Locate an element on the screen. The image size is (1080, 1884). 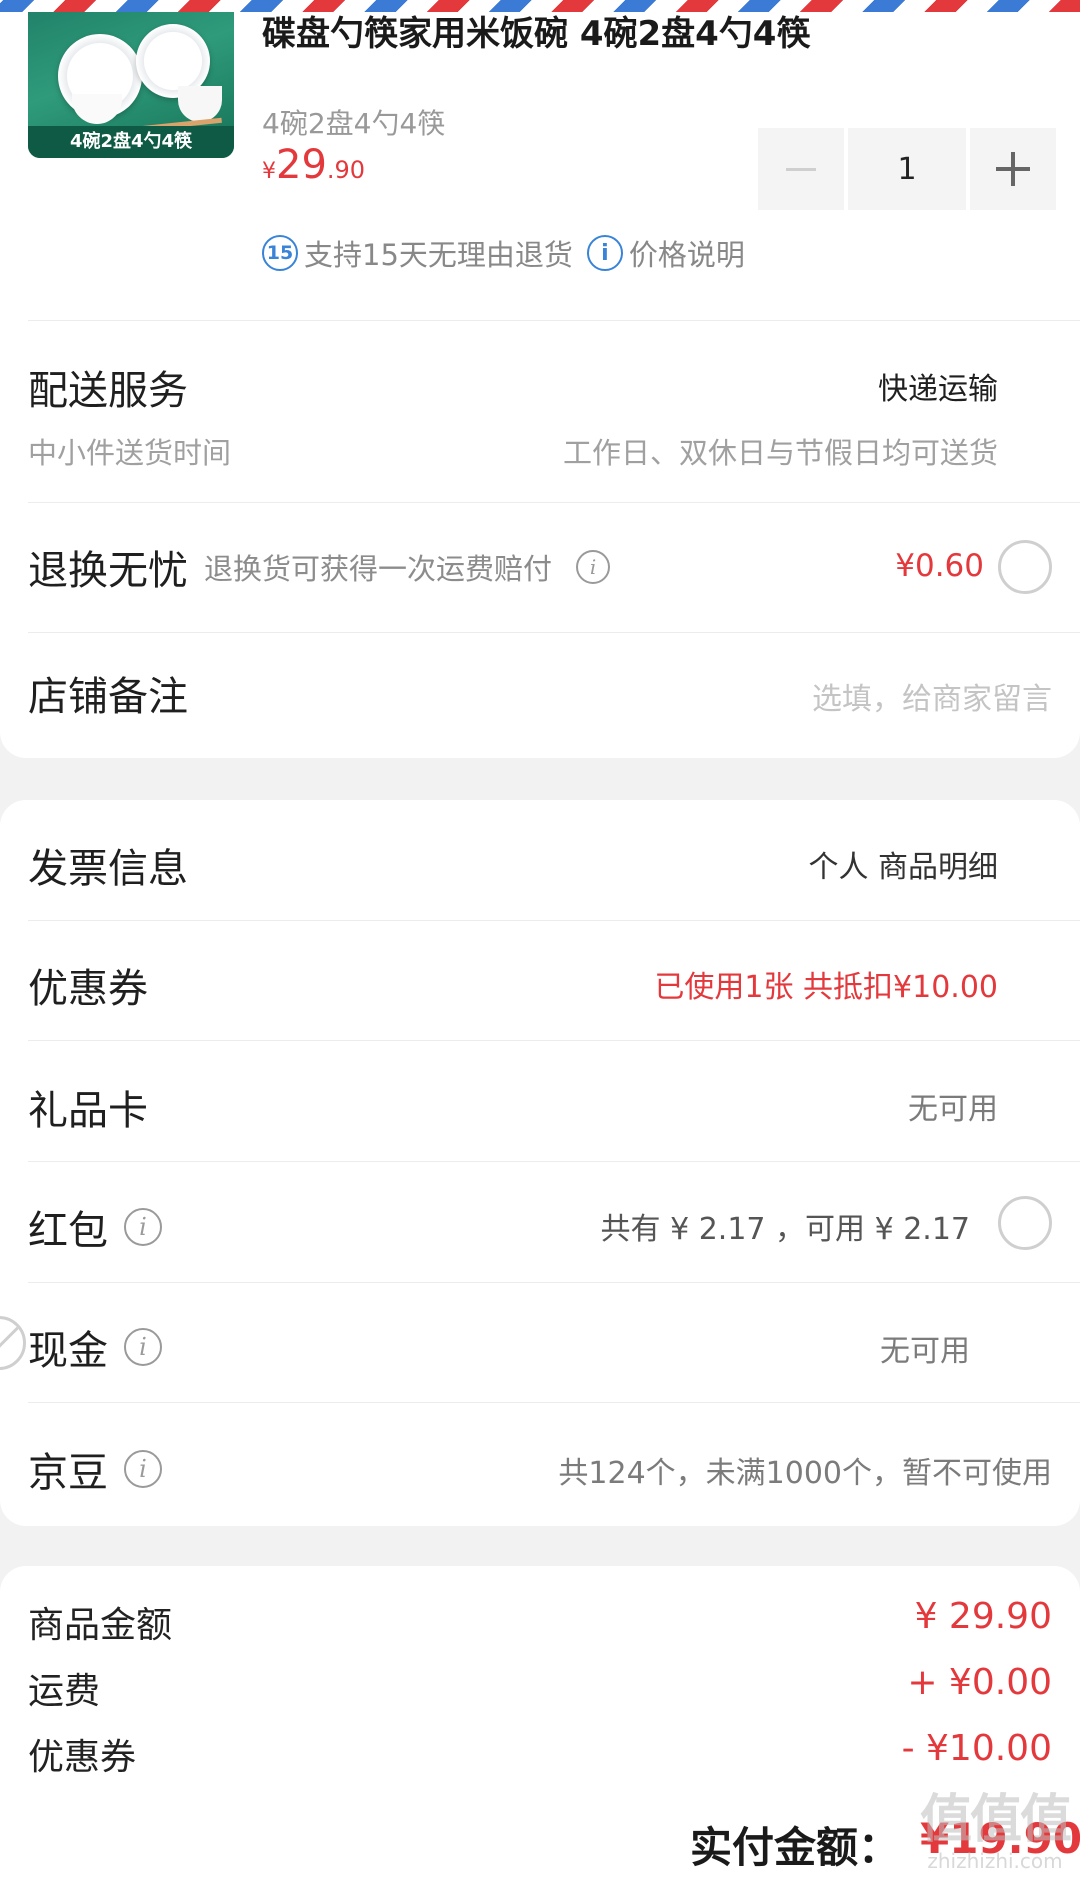
shipping-fee-value: + ¥0.00 is located at coordinates (979, 1682).